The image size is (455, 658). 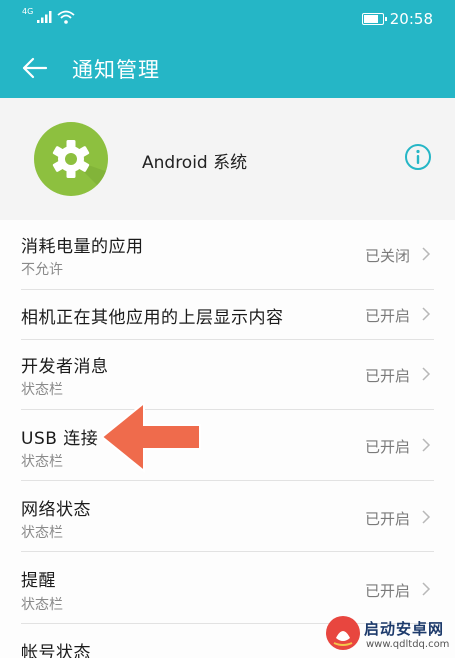 I want to click on list-item-network-status: 网络状态 状态栏 已开启, so click(x=227, y=516).